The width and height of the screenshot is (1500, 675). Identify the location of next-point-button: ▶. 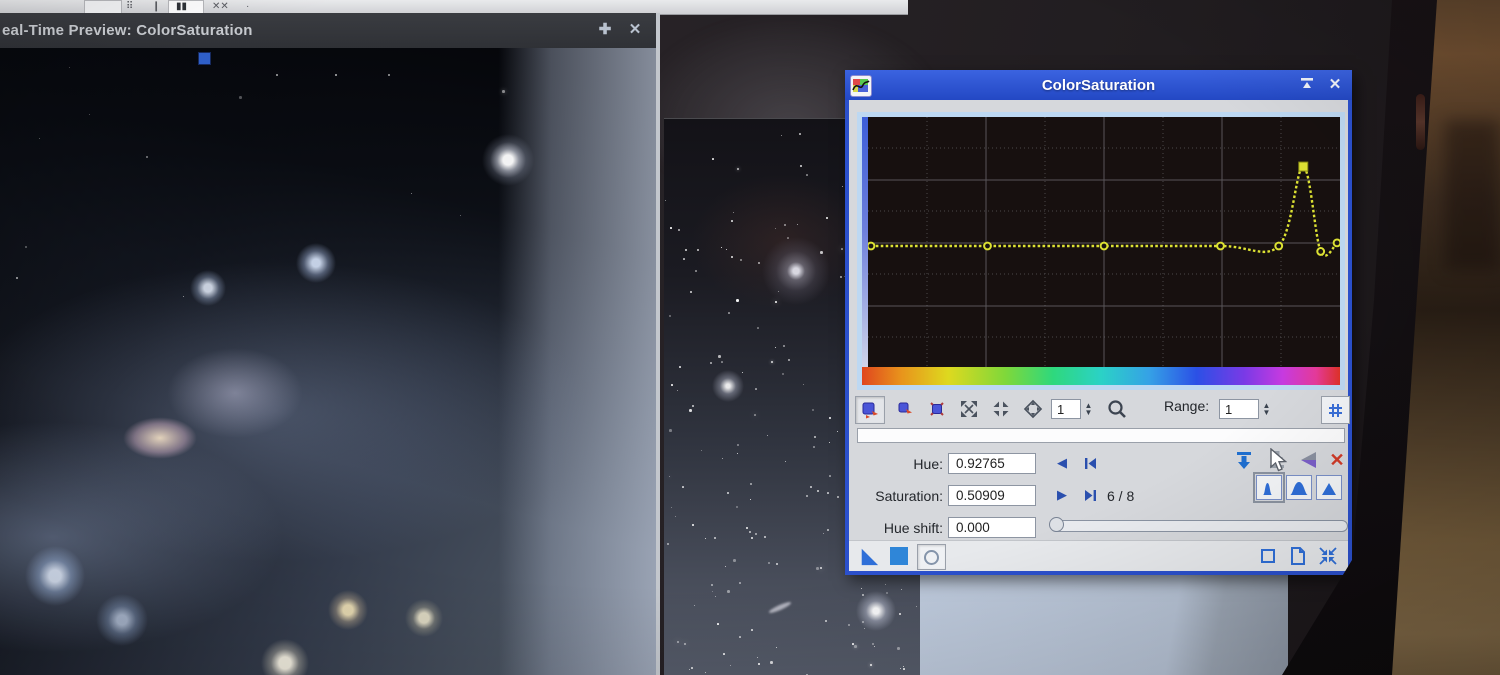
(1062, 495).